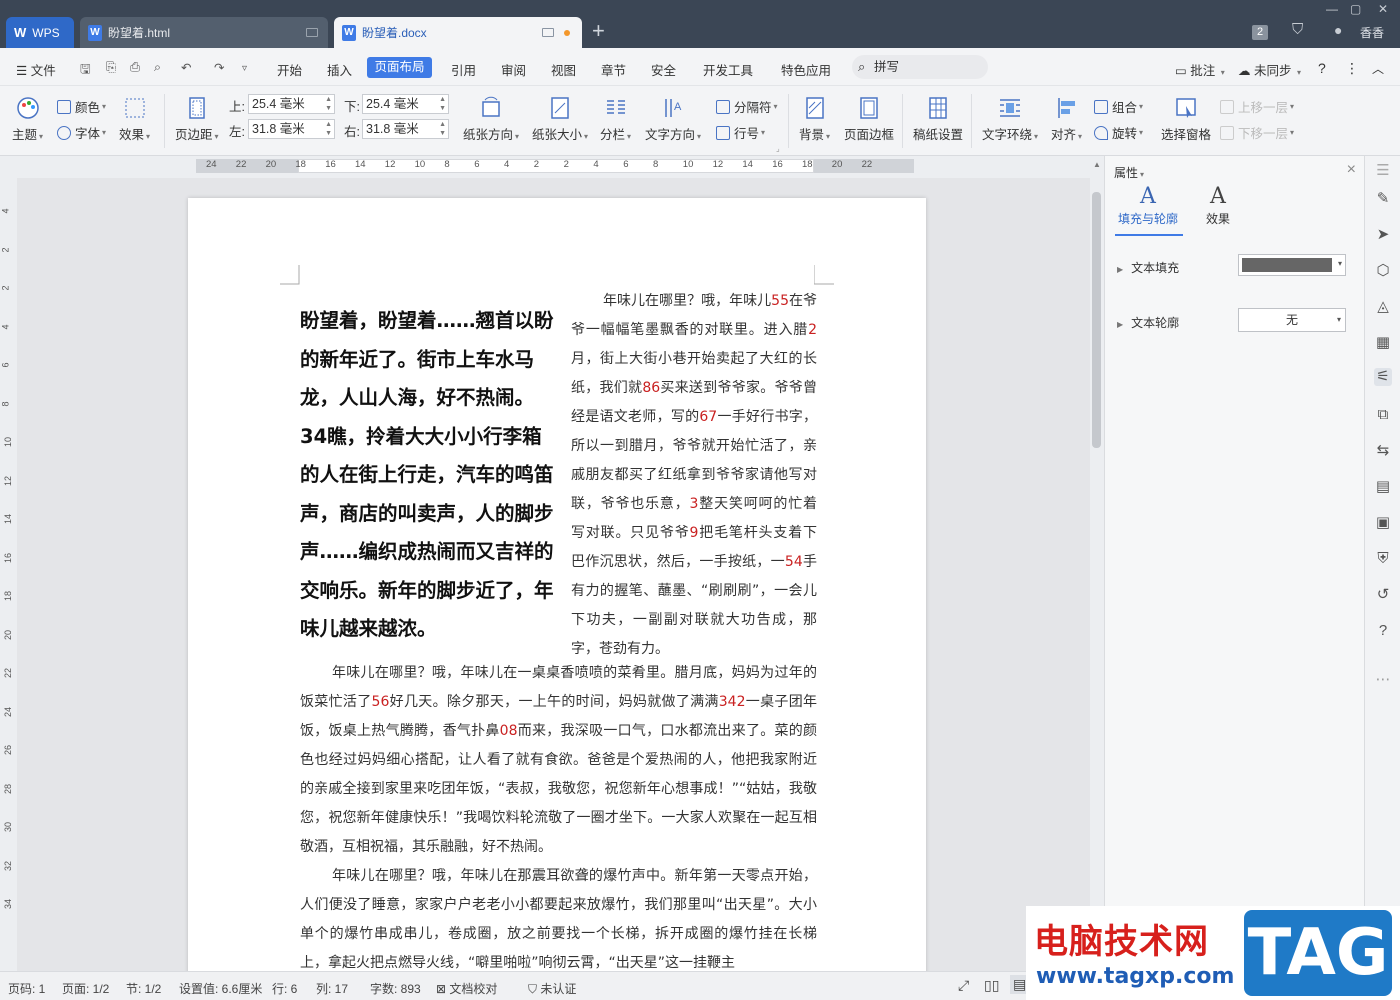 This screenshot has height=1000, width=1400. What do you see at coordinates (1118, 106) in the screenshot?
I see `group-button: 组合 ▾` at bounding box center [1118, 106].